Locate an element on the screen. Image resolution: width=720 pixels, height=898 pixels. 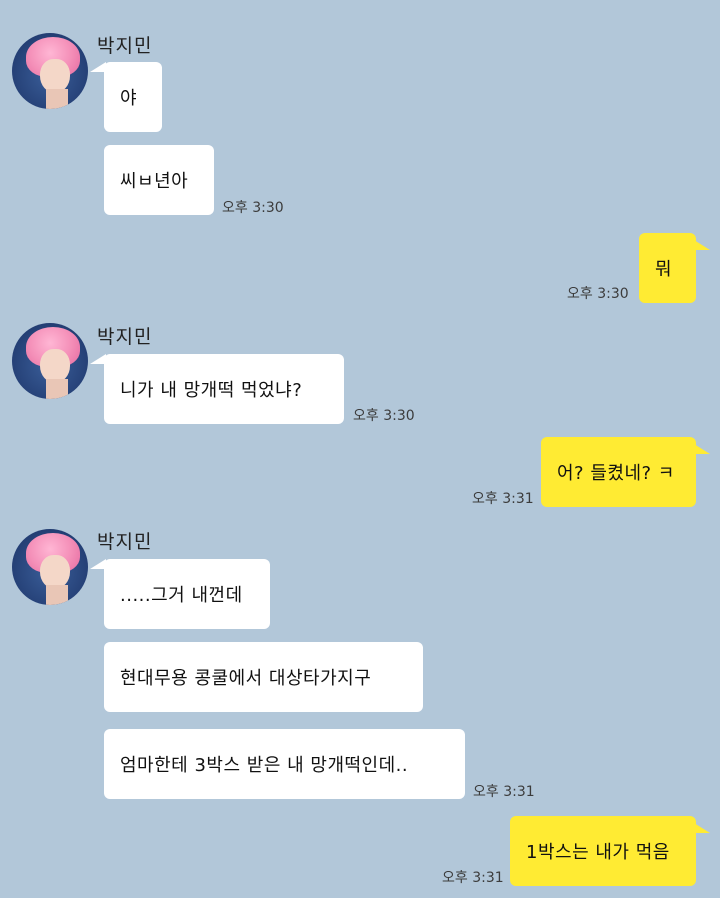
message-bubble-sent: 어? 들켰네? ㅋ is located at coordinates (618, 472).